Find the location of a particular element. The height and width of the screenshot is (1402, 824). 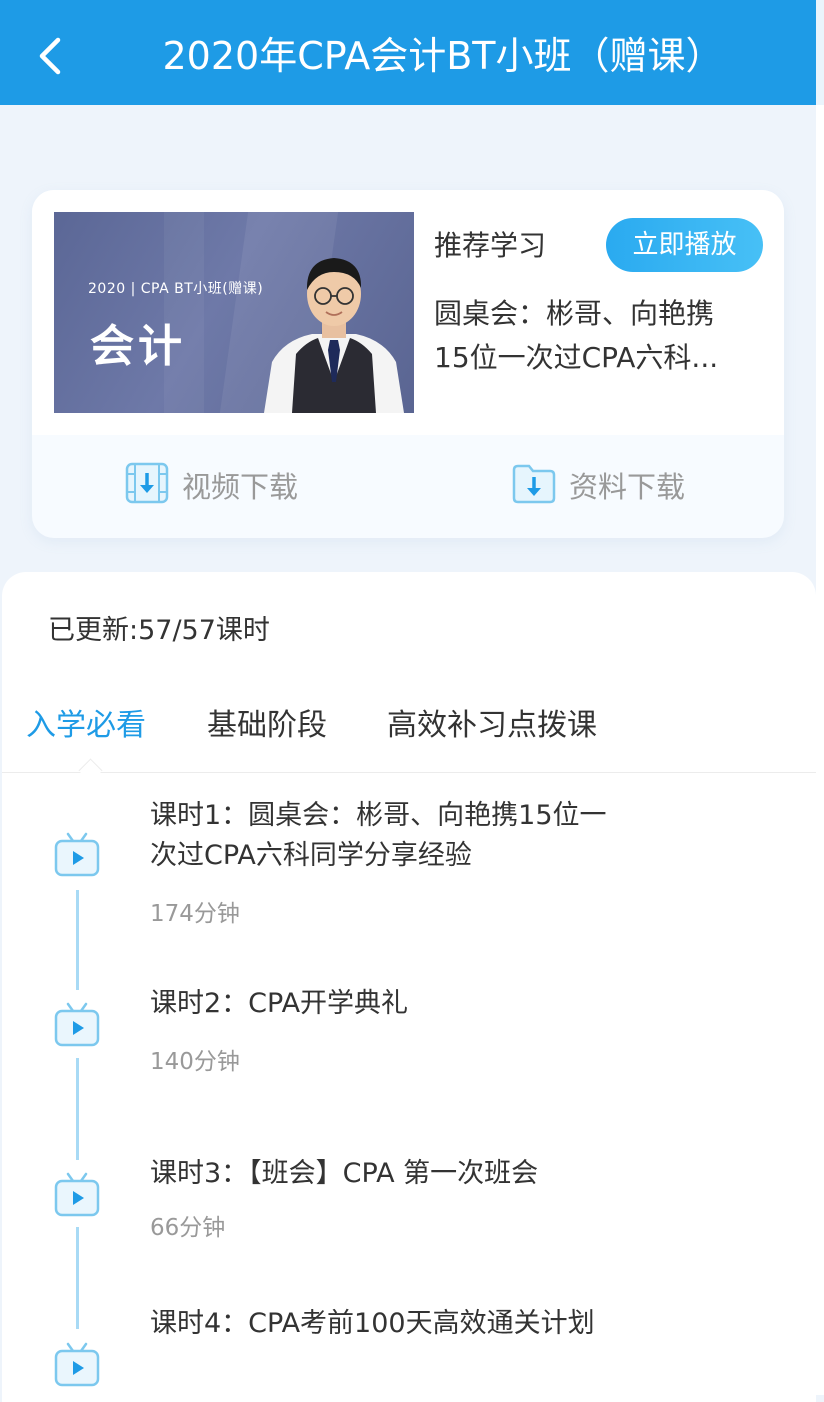

video-download-icon is located at coordinates (147, 485).